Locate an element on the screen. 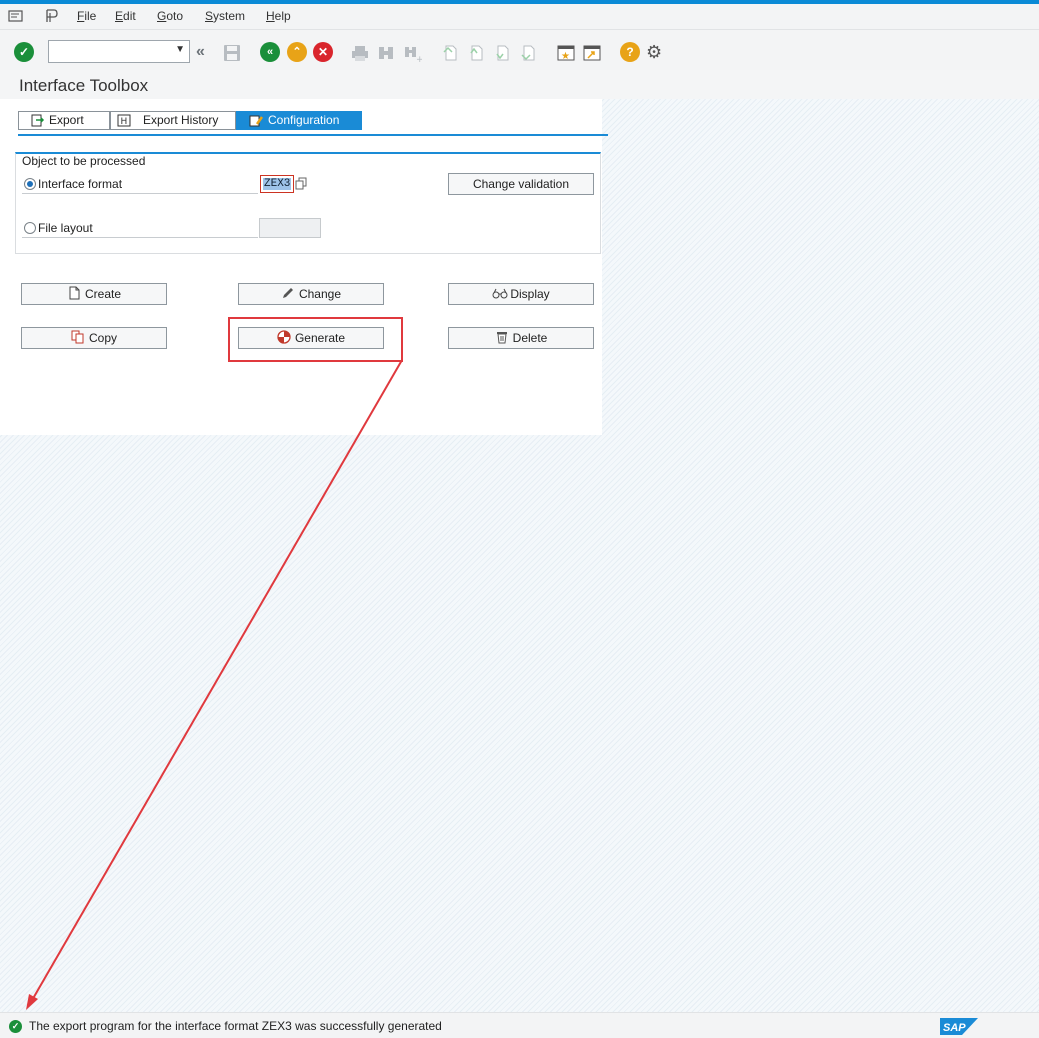 Image resolution: width=1039 pixels, height=1038 pixels. menu-goto: Goto is located at coordinates (170, 16).